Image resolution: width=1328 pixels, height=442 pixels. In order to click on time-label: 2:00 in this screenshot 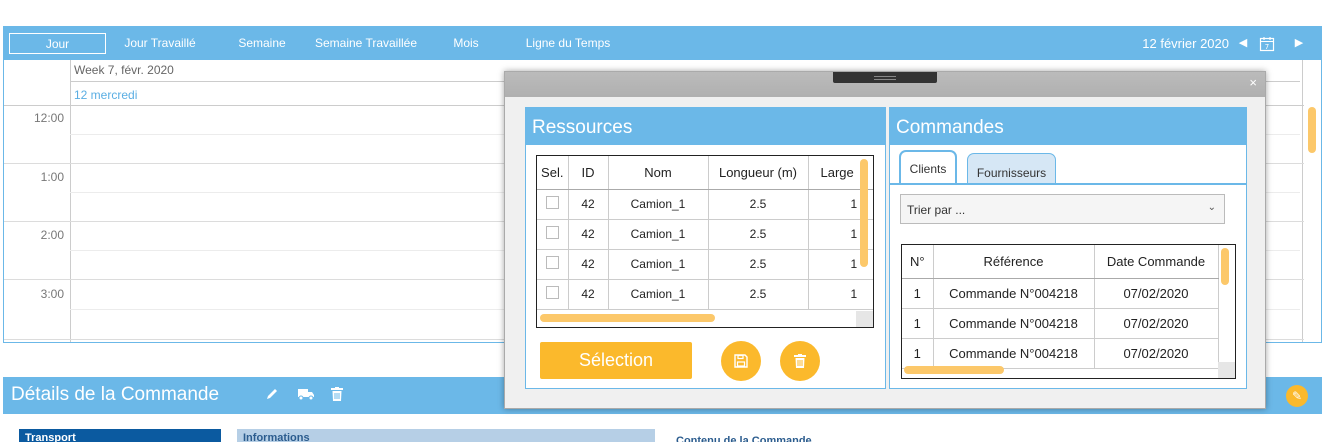, I will do `click(52, 235)`.